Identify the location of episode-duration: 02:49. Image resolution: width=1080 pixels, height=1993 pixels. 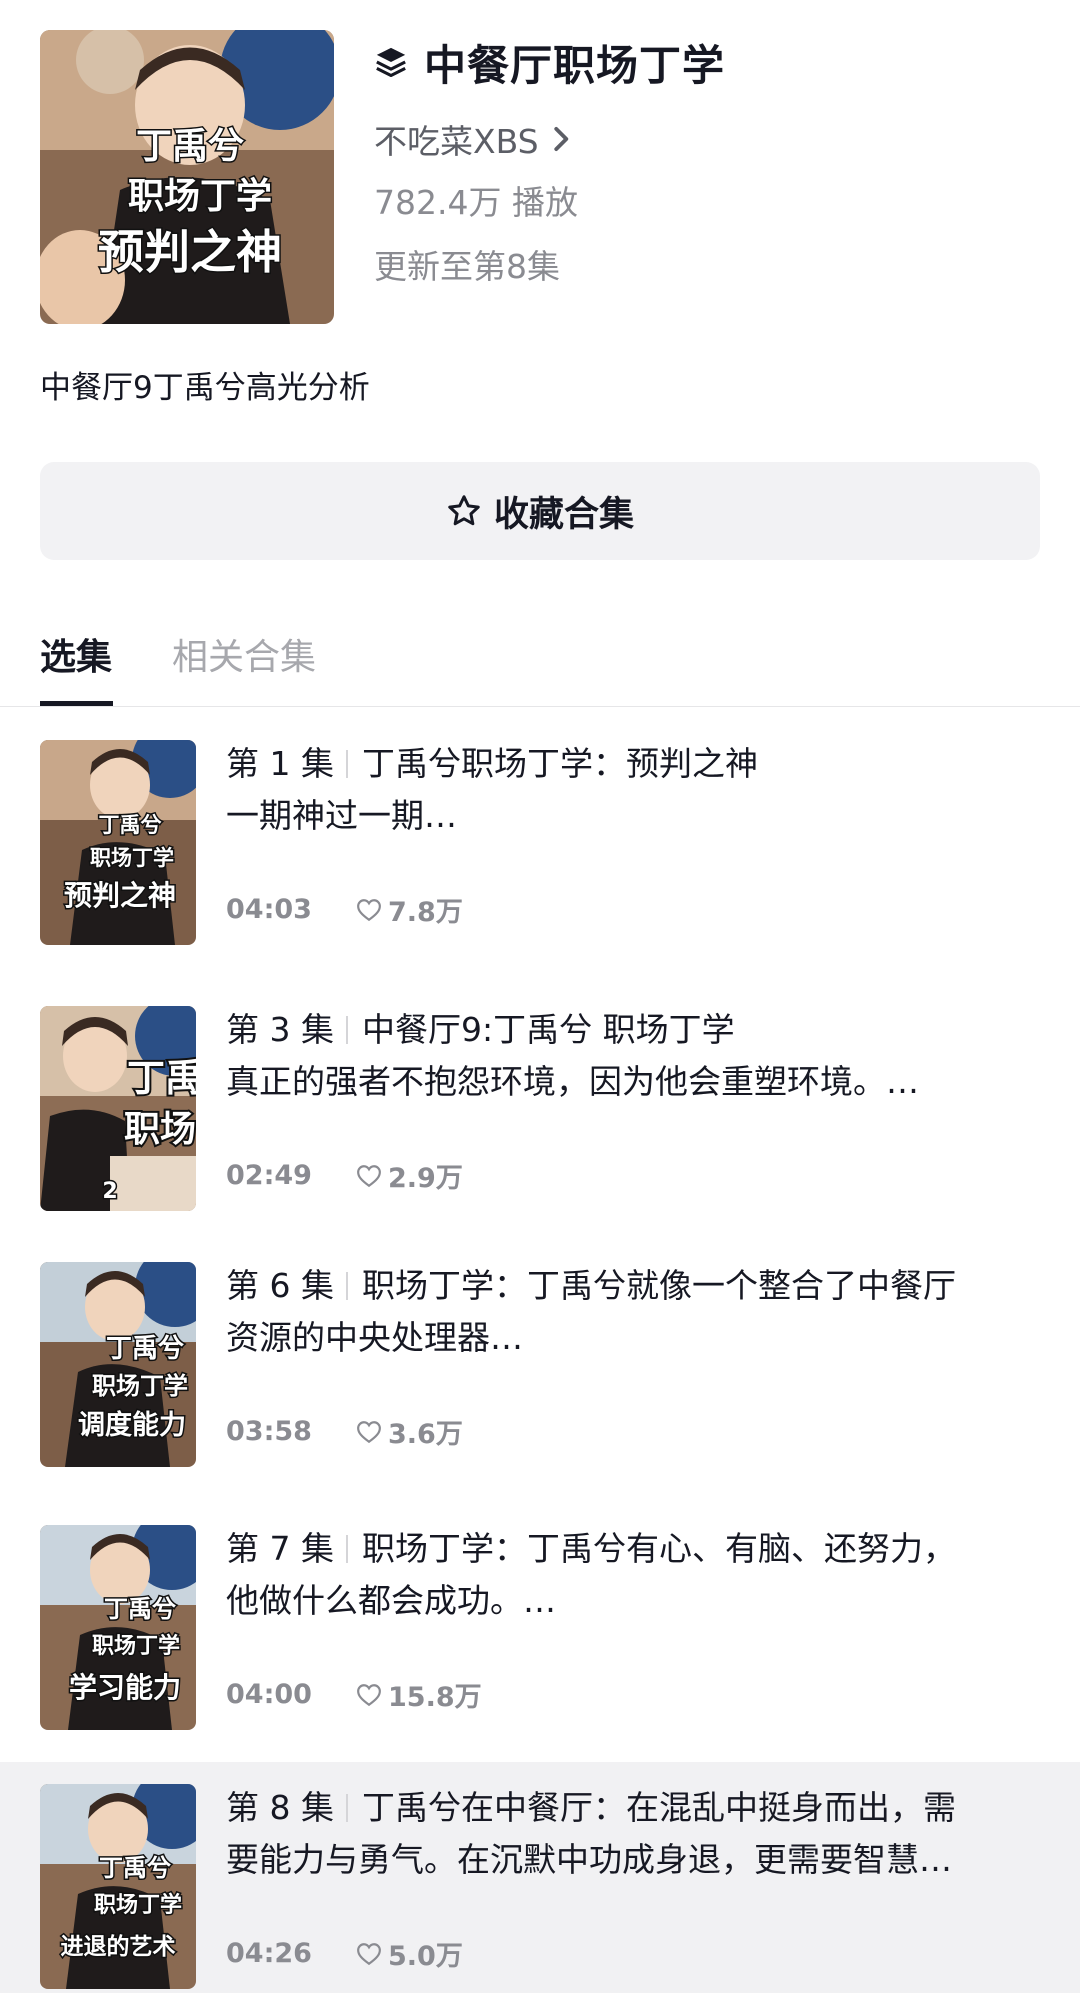
(269, 1175).